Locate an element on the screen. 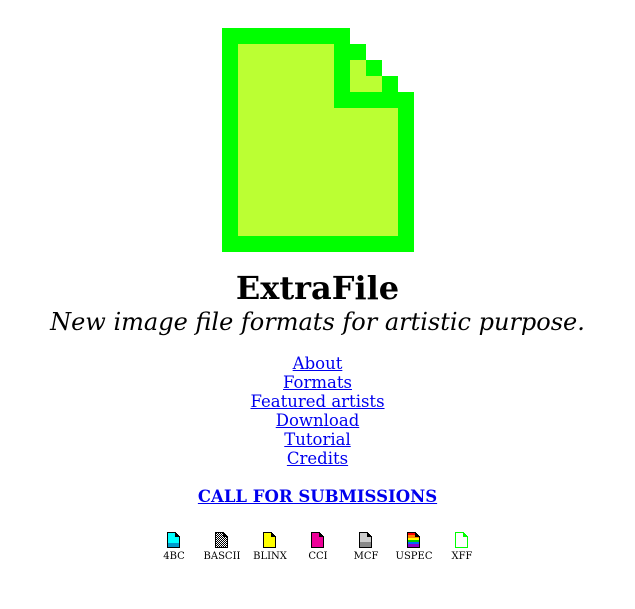  format-link-xff: XFF is located at coordinates (462, 548).